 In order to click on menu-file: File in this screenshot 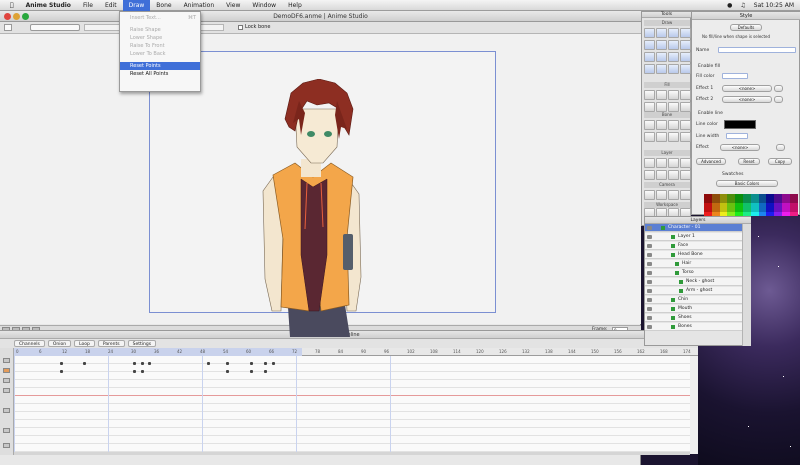, I will do `click(88, 5)`.